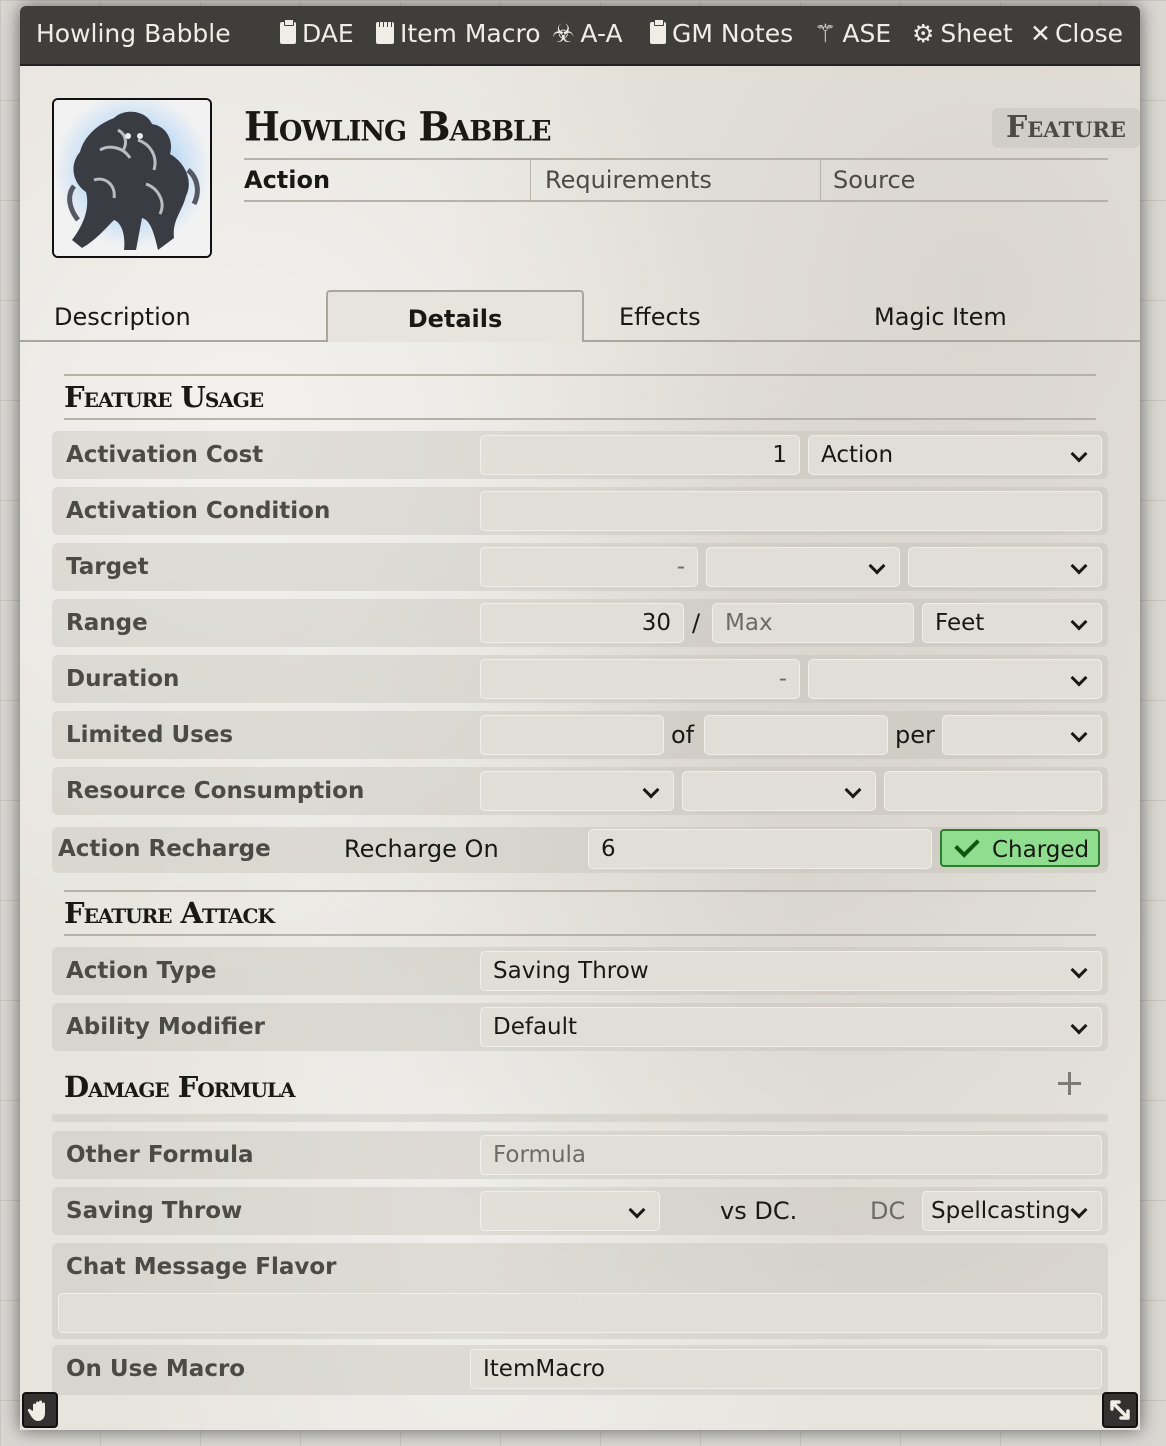 The width and height of the screenshot is (1166, 1446). I want to click on action-recharge-row: Action Recharge Recharge On 6 Charged, so click(580, 850).